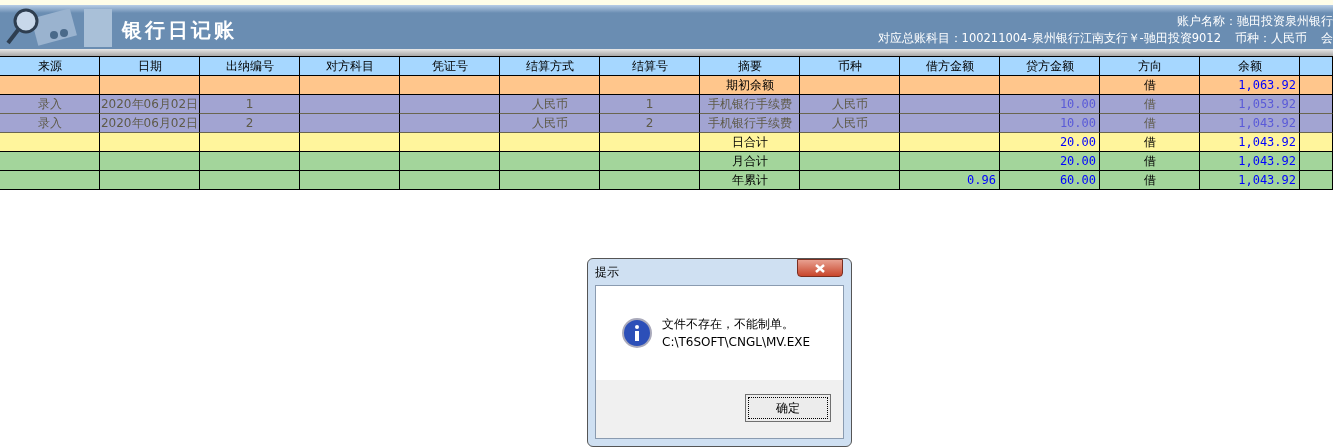 The image size is (1333, 447). I want to click on currency-label: 币种：人民币, so click(1271, 38).